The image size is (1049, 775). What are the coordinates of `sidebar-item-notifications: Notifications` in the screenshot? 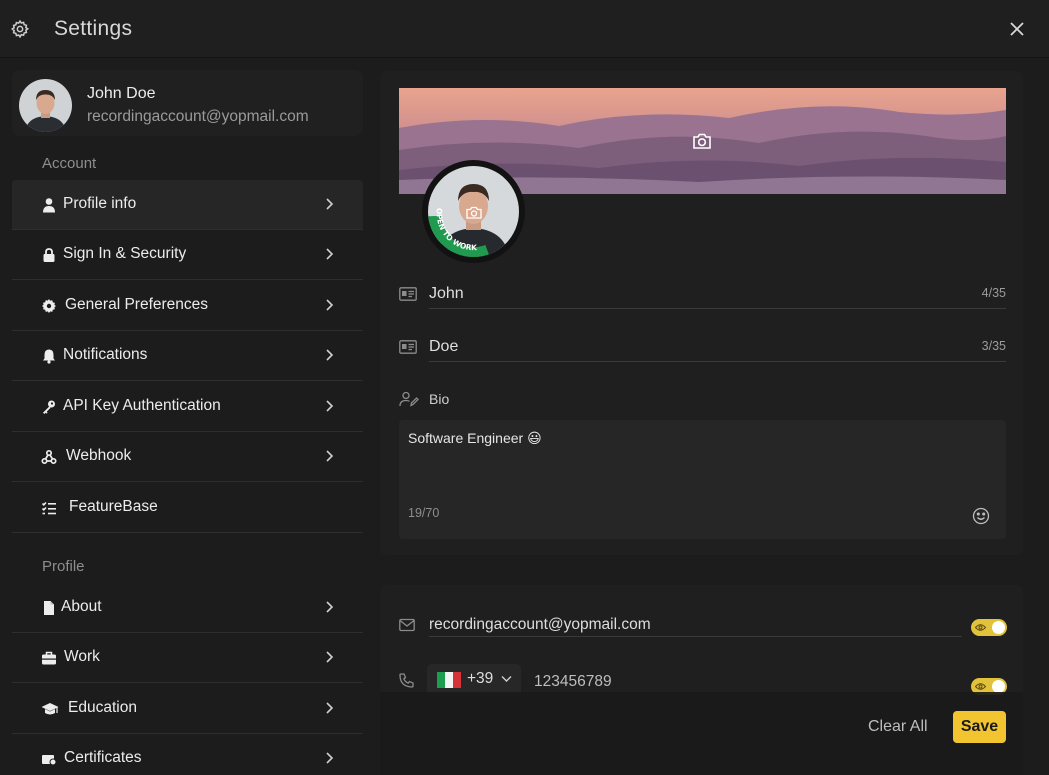 It's located at (187, 356).